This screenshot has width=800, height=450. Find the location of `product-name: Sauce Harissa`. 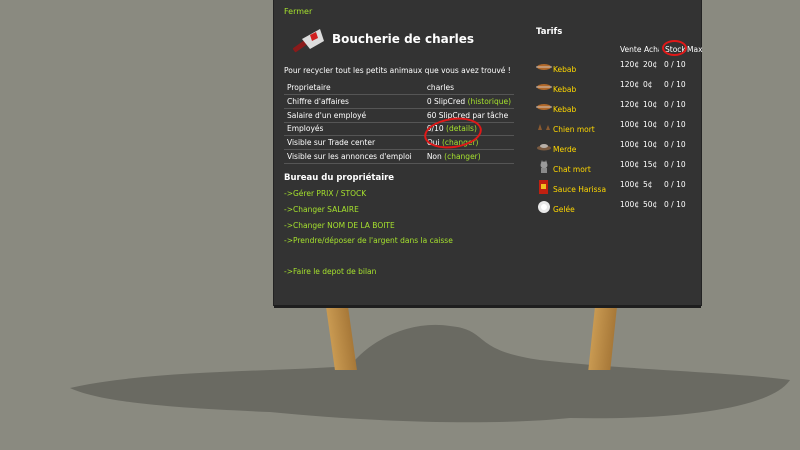

product-name: Sauce Harissa is located at coordinates (579, 189).